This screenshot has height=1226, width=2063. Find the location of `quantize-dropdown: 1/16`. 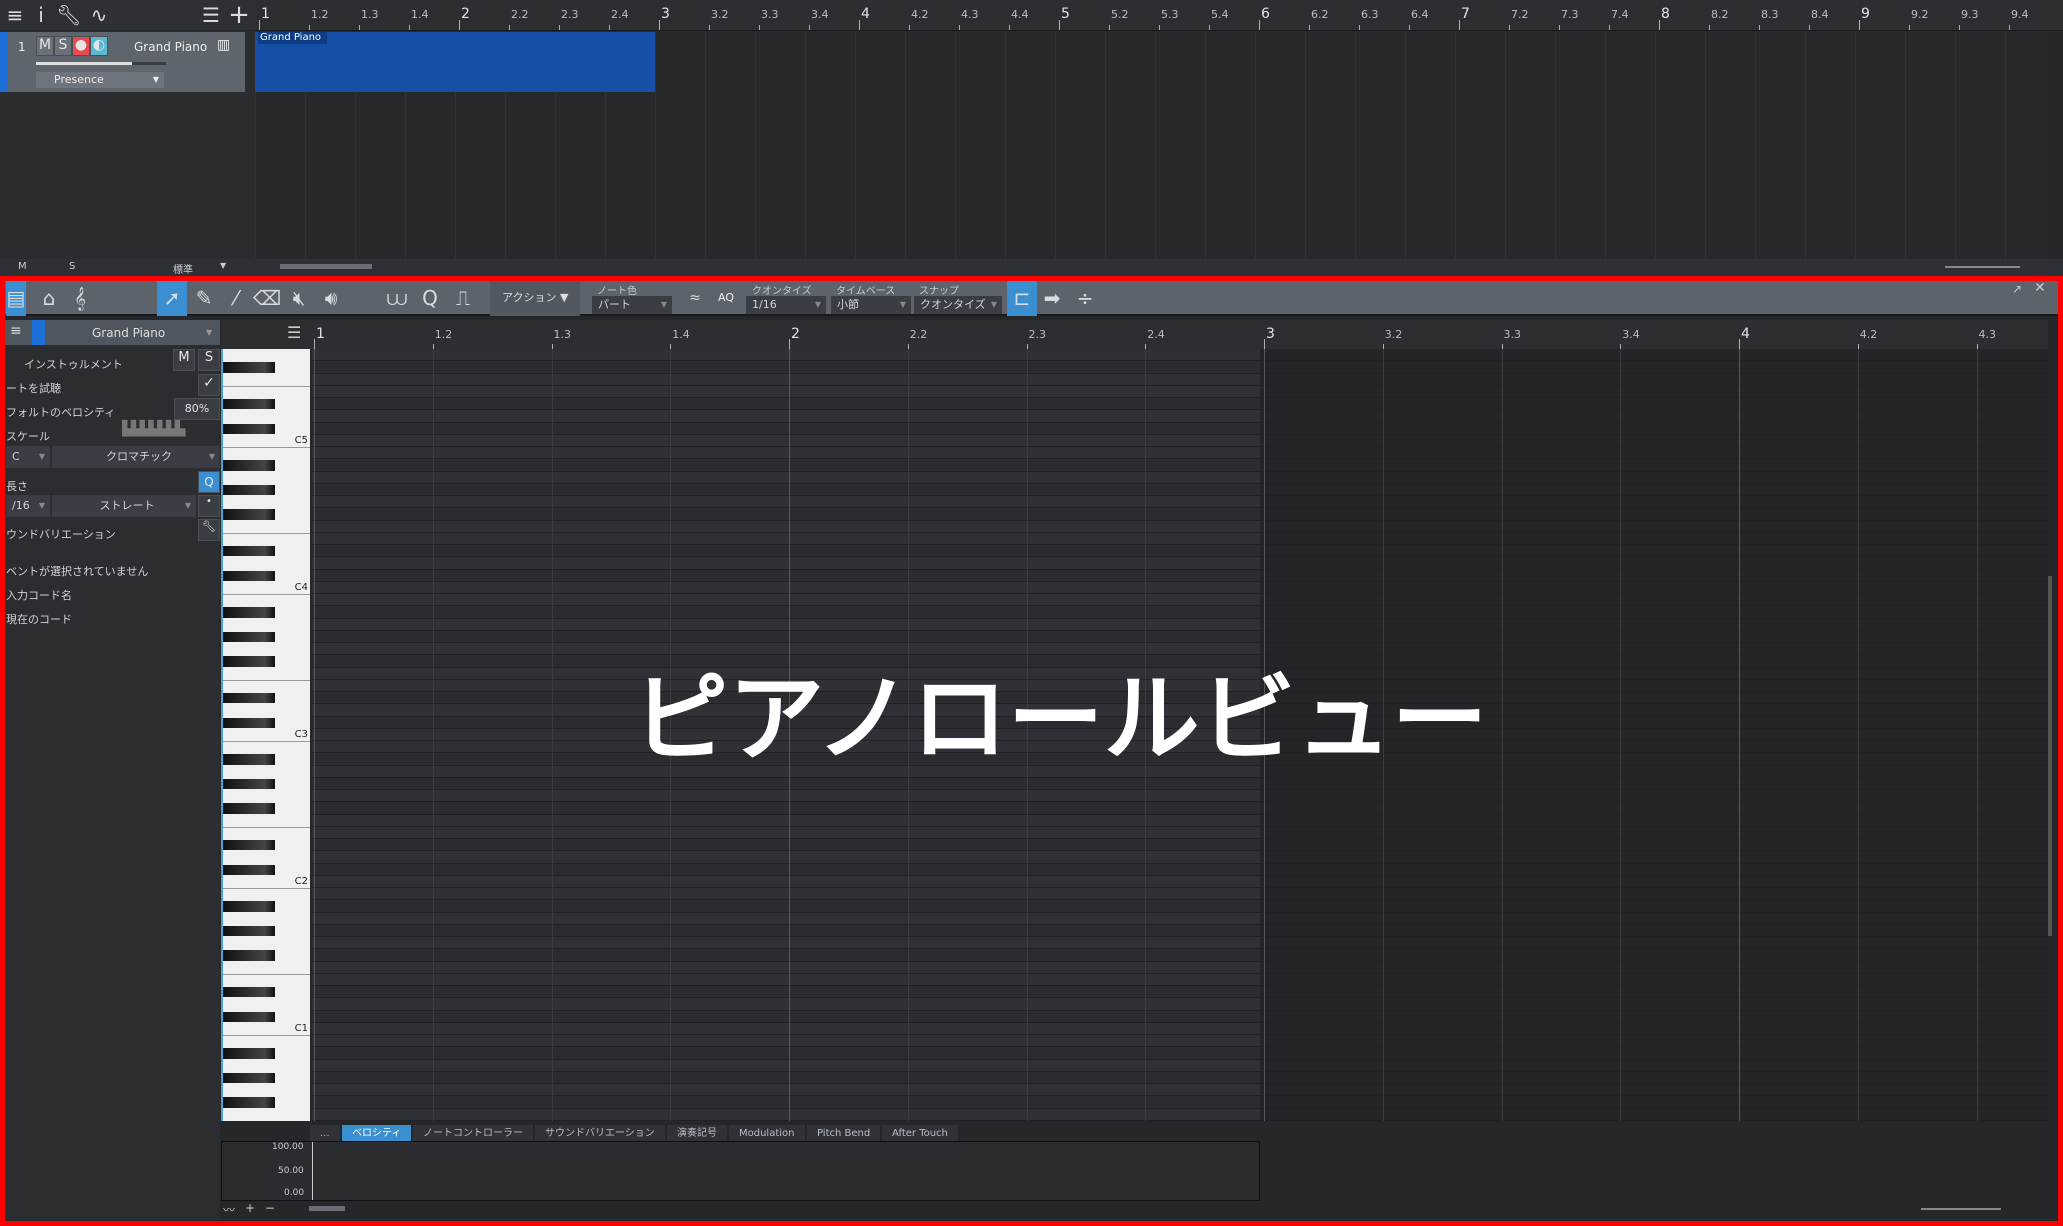

quantize-dropdown: 1/16 is located at coordinates (786, 305).